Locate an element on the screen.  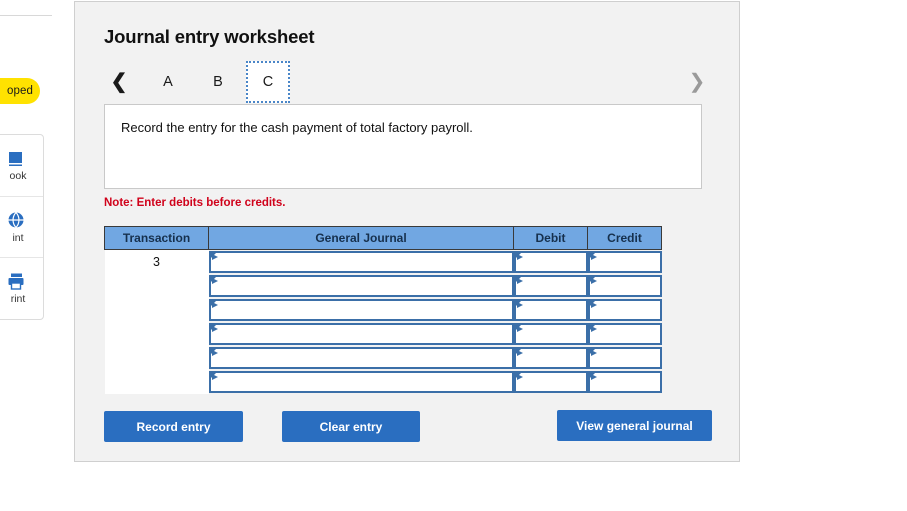
sidebar-item-print: rint is located at coordinates (21, 288).